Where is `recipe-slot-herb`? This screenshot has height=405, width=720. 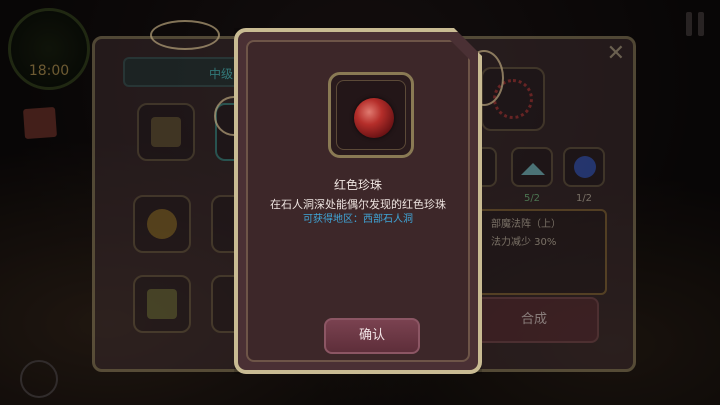 recipe-slot-herb is located at coordinates (162, 304).